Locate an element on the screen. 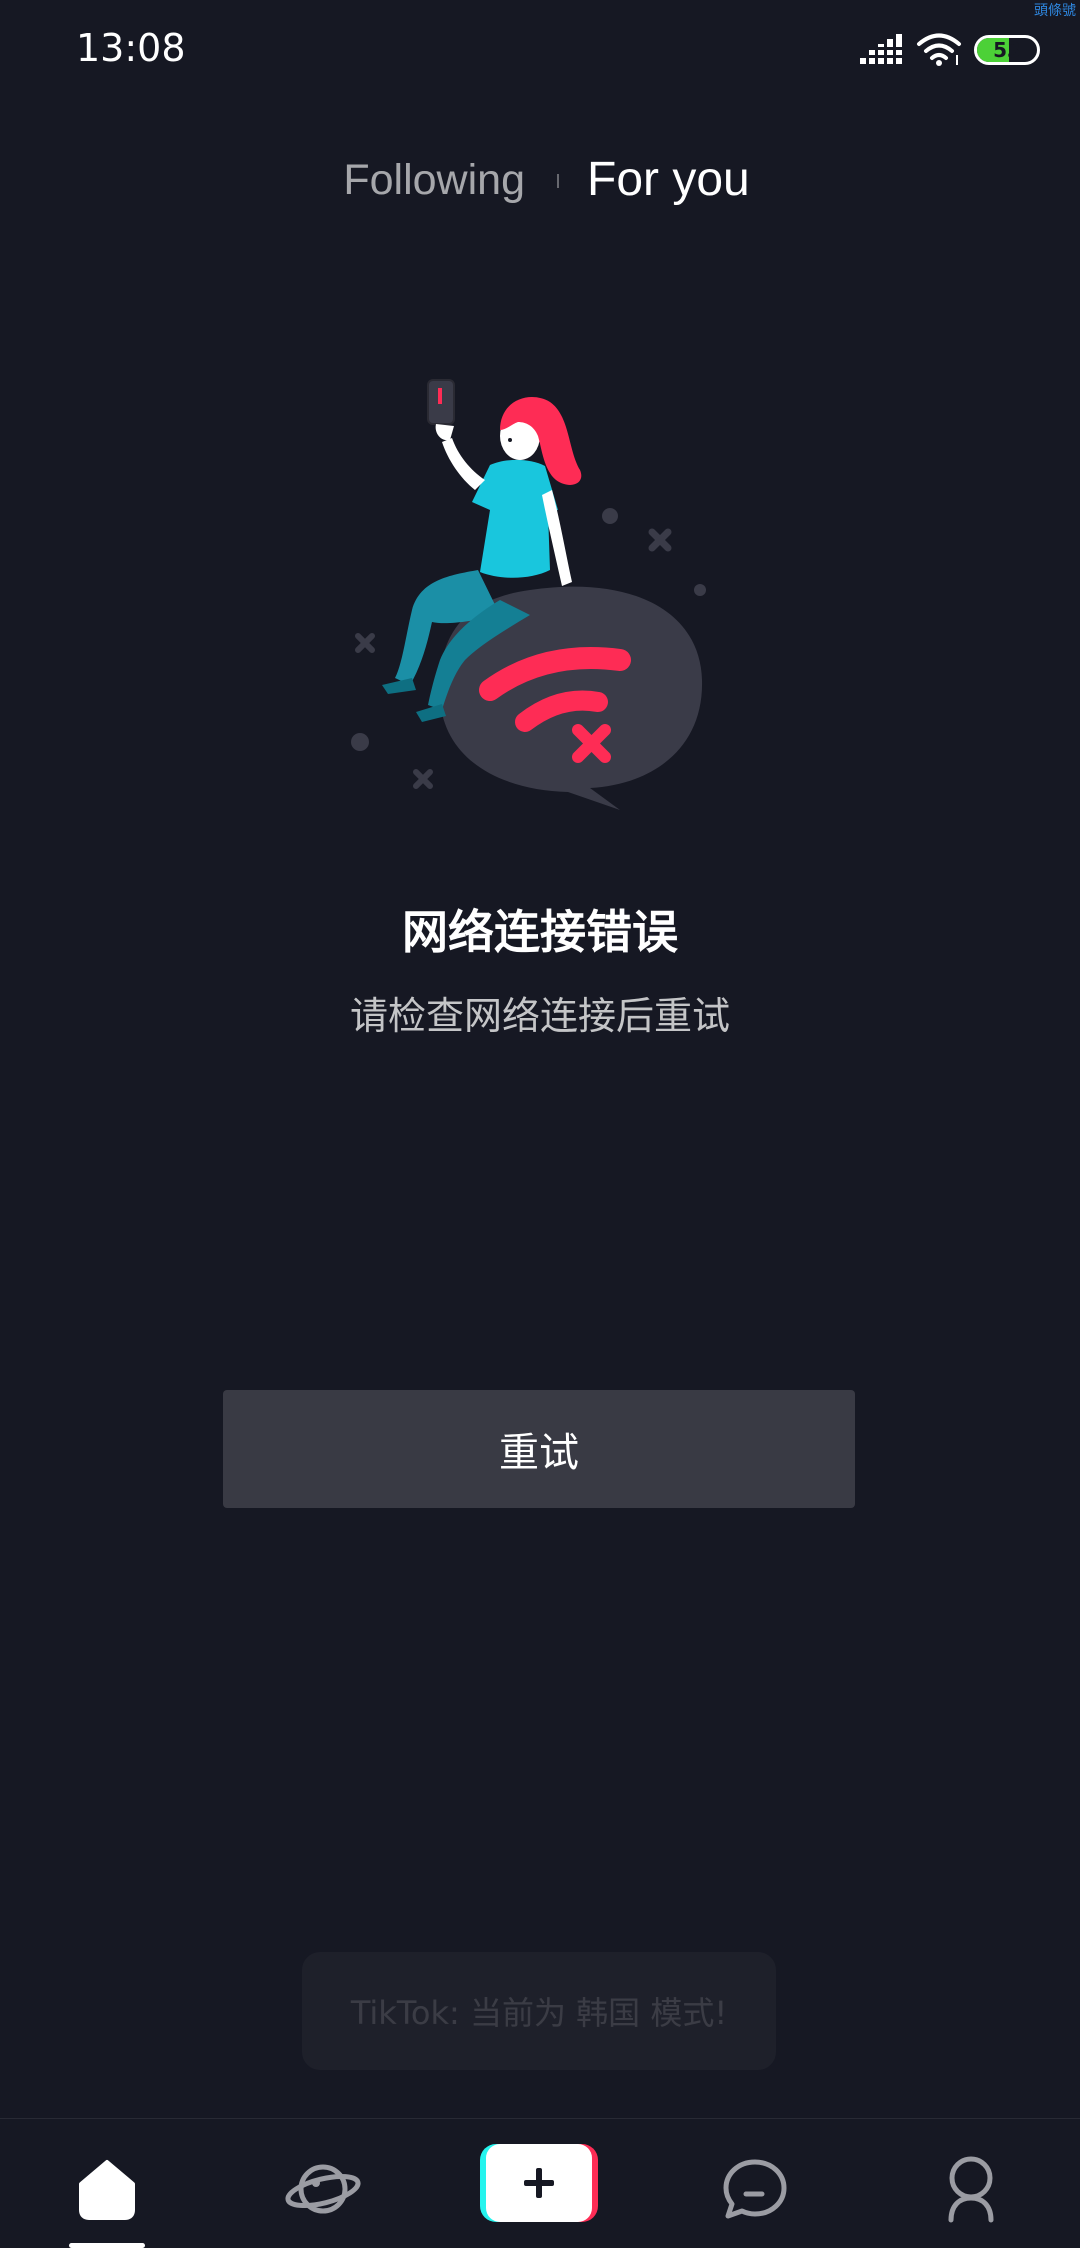 Image resolution: width=1080 pixels, height=2248 pixels. toast-message: TikTok: 当前为 韩国 模式! is located at coordinates (539, 2011).